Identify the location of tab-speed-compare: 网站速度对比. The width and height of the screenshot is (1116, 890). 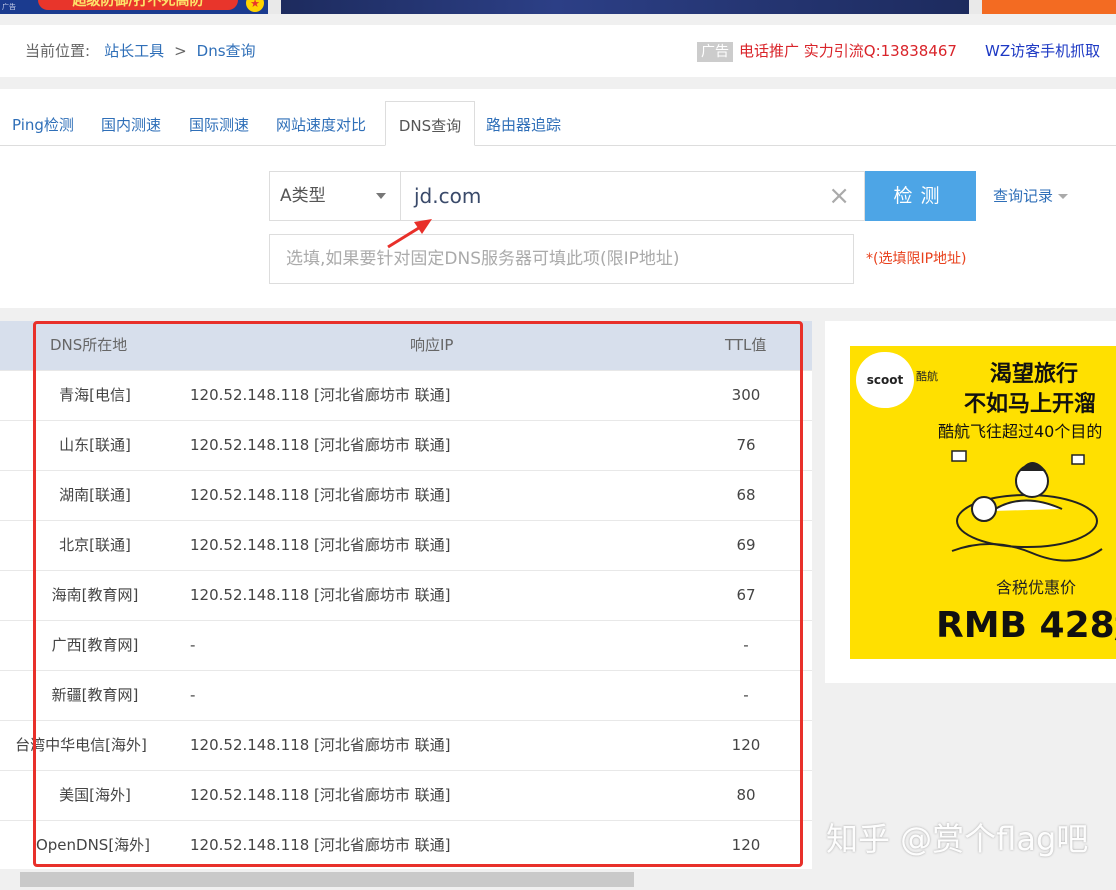
(321, 123).